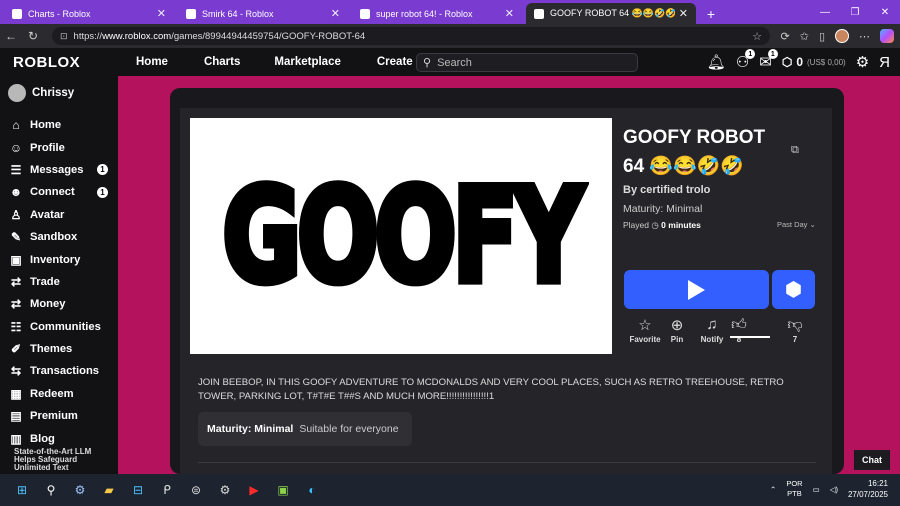 This screenshot has width=900, height=506. I want to click on maximize-icon: ❐, so click(855, 12).